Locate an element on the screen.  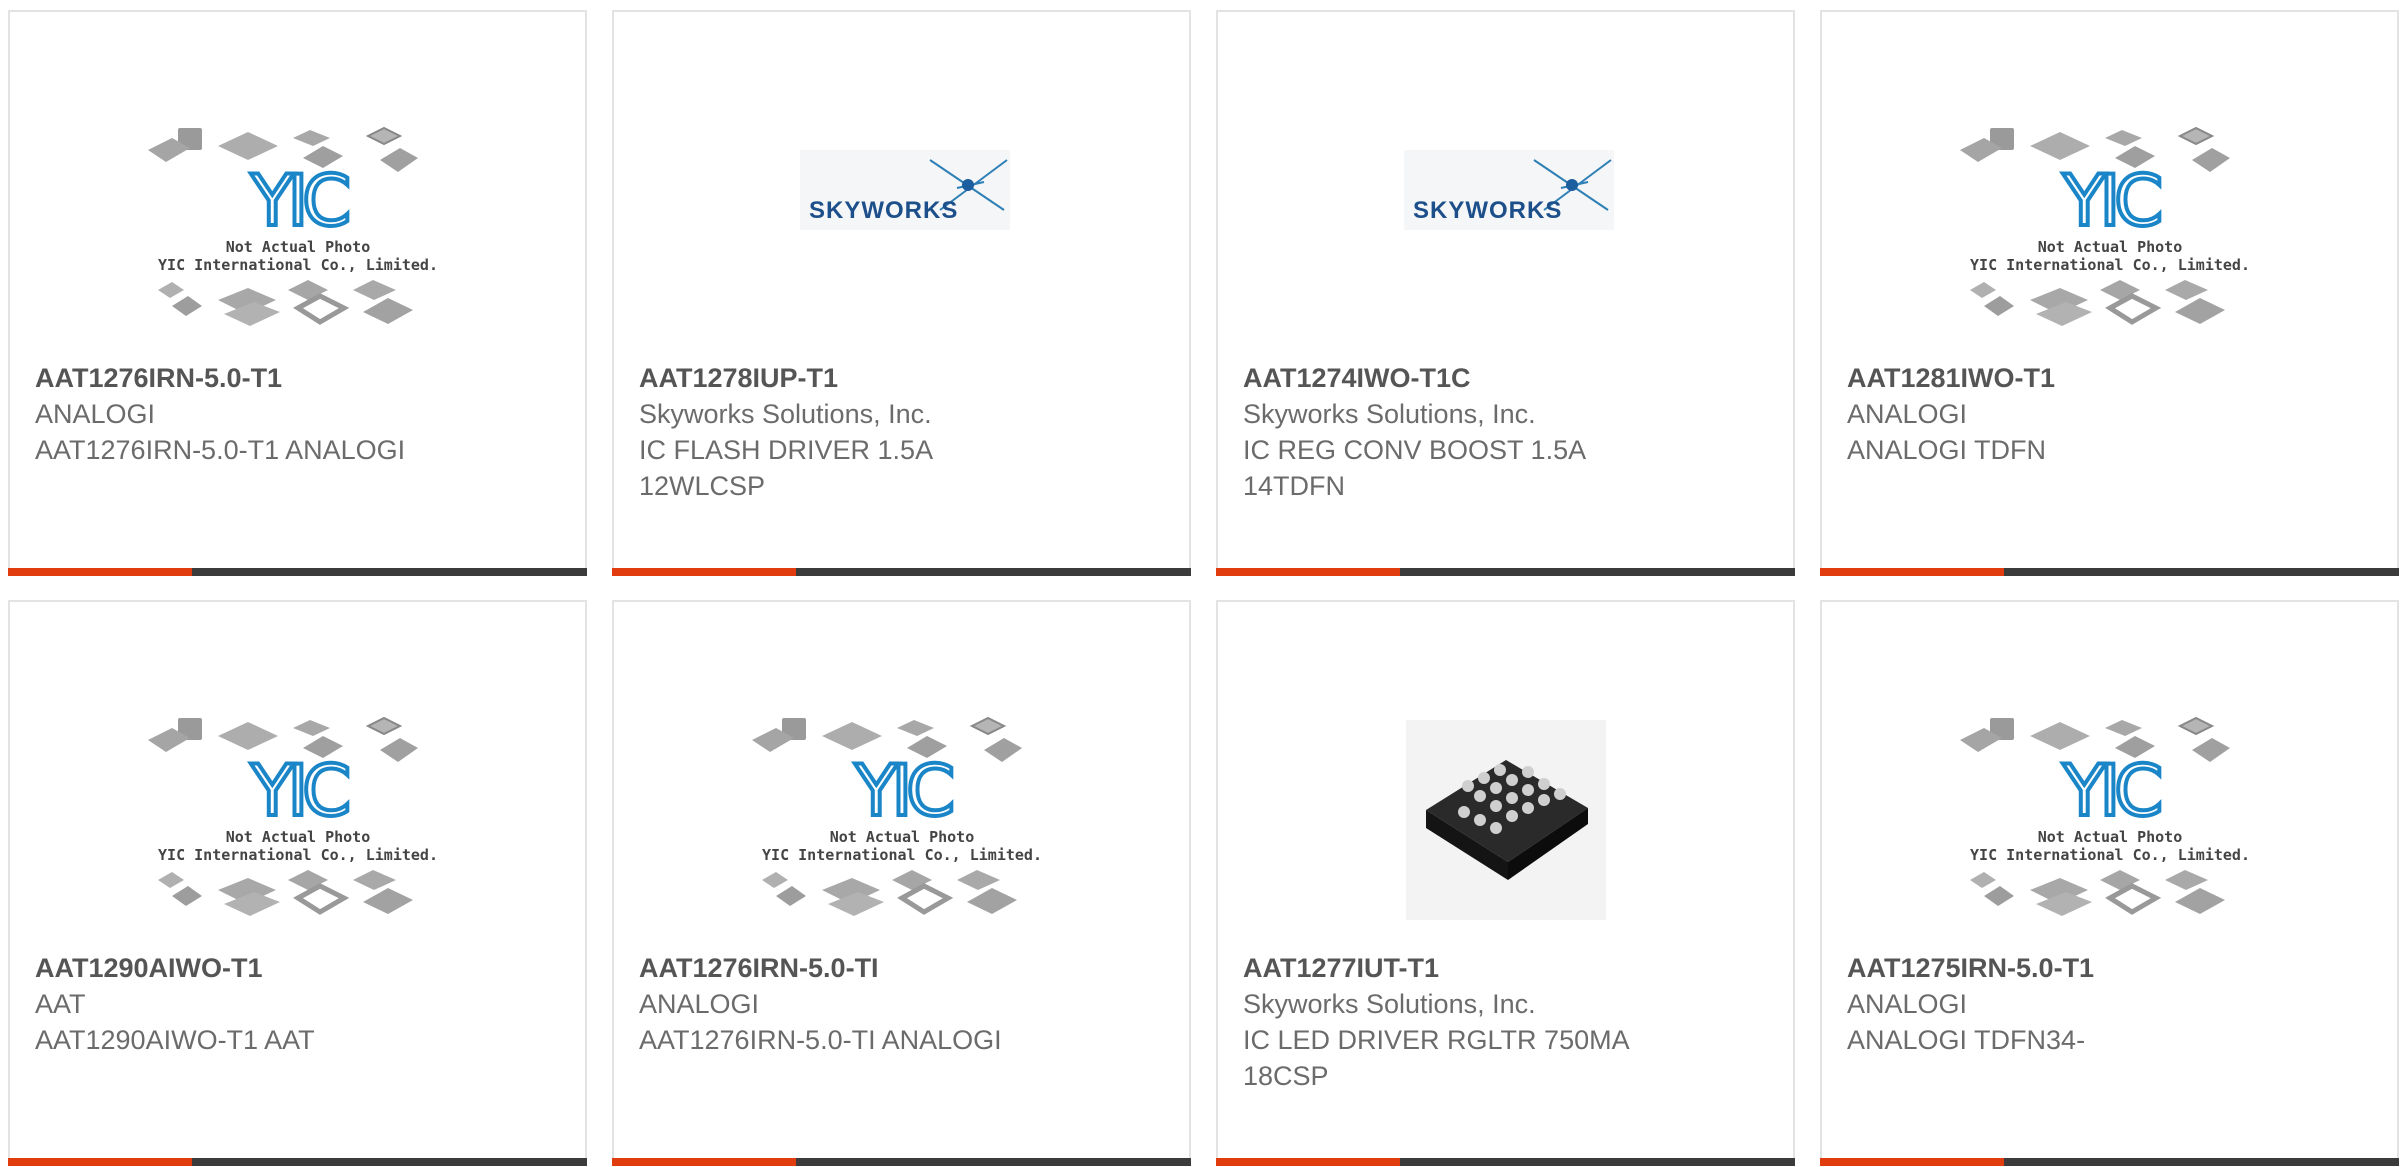
description: AAT1276IRN-5.0-T1 ANALOGI is located at coordinates (220, 450).